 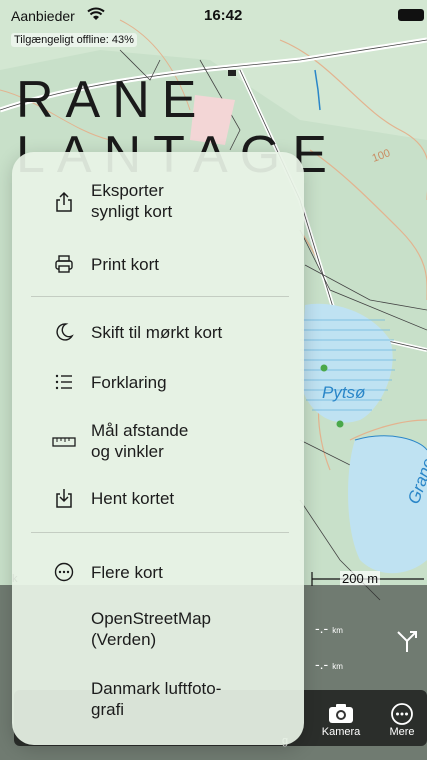 I want to click on menu-item-print: Print kort, so click(x=158, y=264).